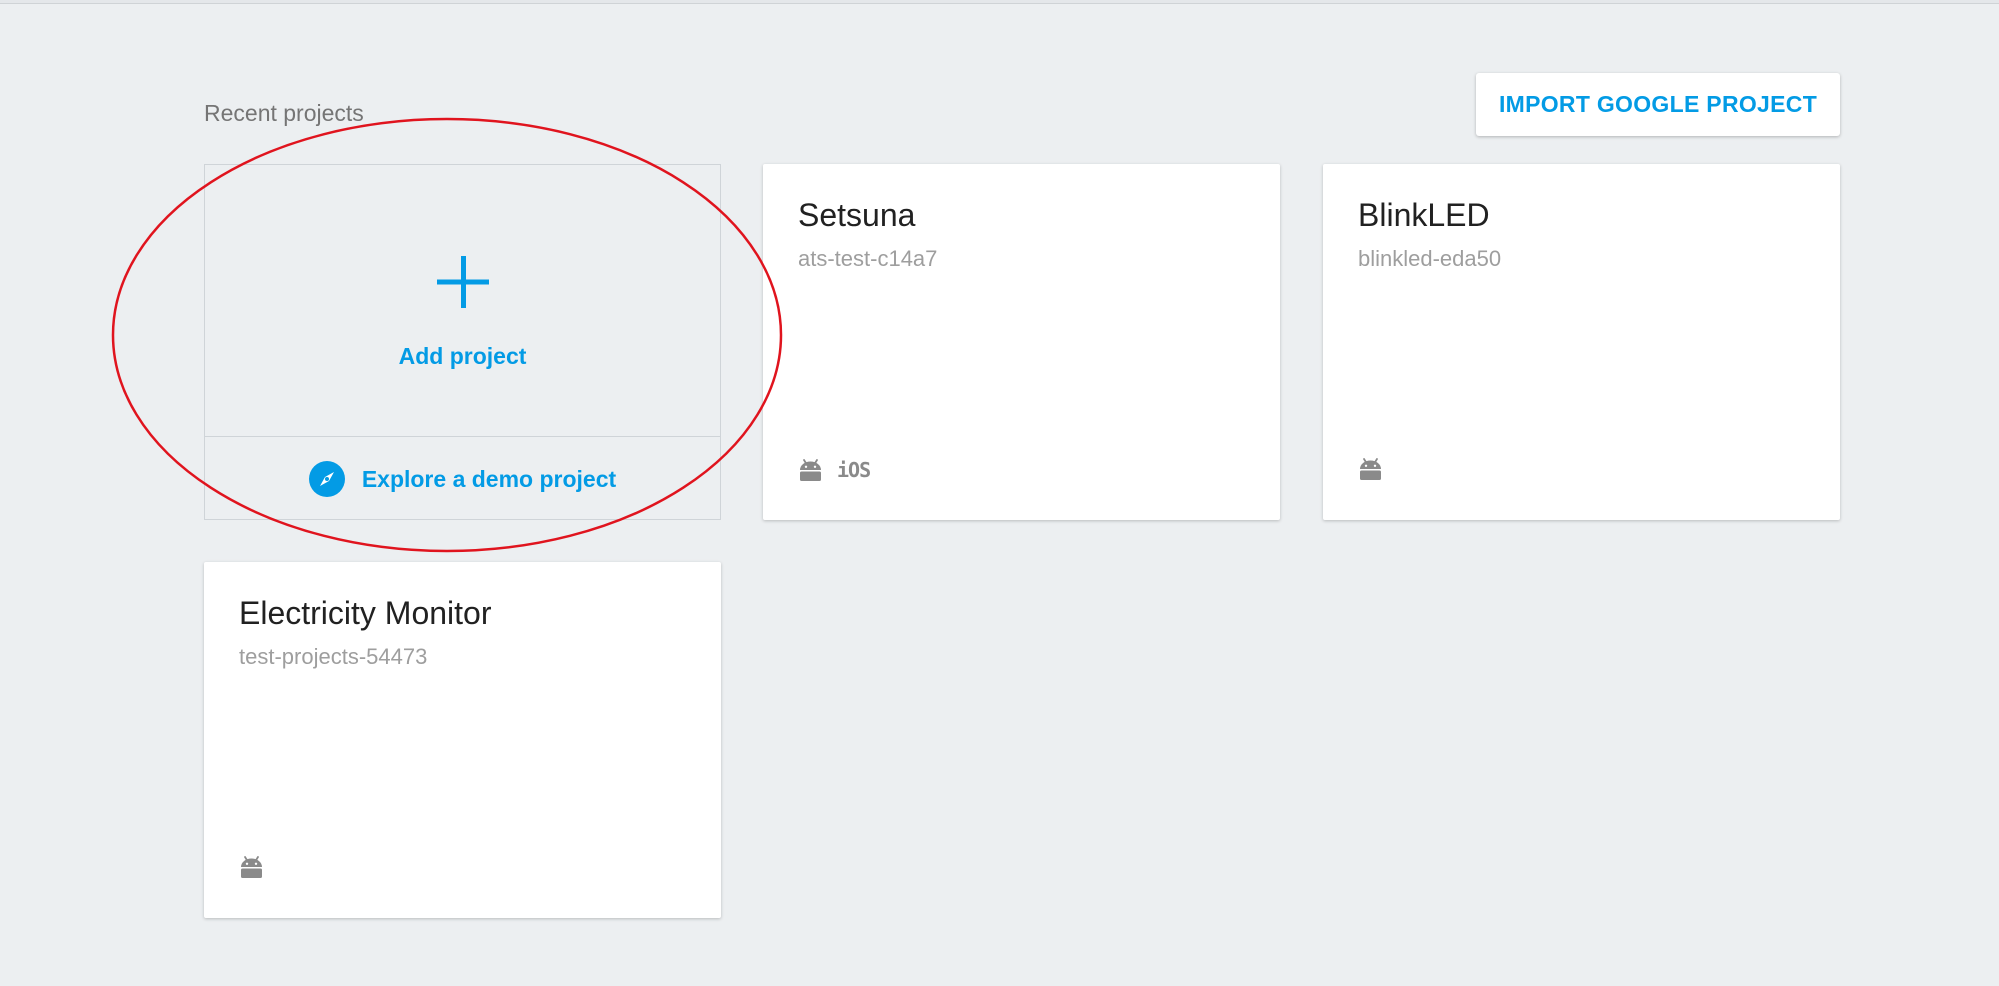 This screenshot has width=1999, height=986. What do you see at coordinates (1581, 342) in the screenshot?
I see `project-card-blinkled: BlinkLED blinkled-eda50` at bounding box center [1581, 342].